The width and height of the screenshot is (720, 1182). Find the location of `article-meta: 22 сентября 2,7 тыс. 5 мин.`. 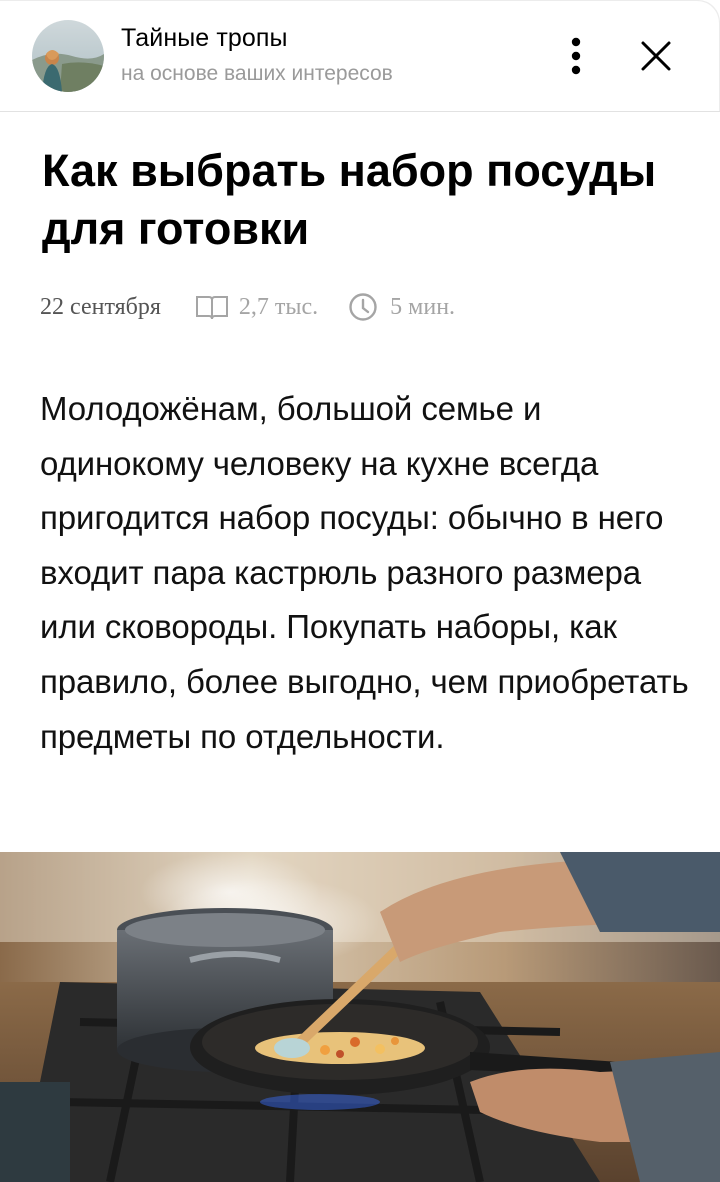

article-meta: 22 сентября 2,7 тыс. 5 мин. is located at coordinates (247, 307).